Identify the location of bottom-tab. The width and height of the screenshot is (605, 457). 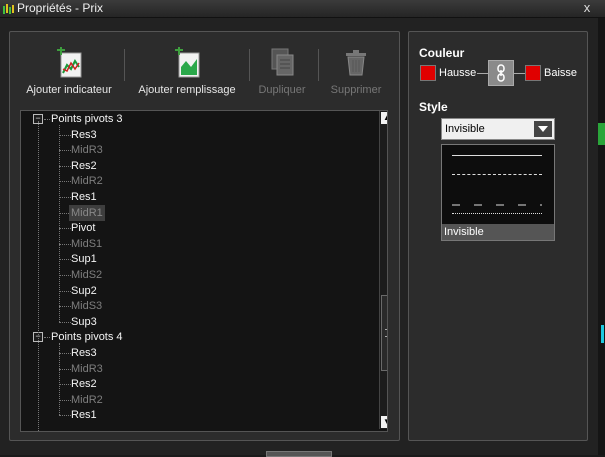
(299, 454).